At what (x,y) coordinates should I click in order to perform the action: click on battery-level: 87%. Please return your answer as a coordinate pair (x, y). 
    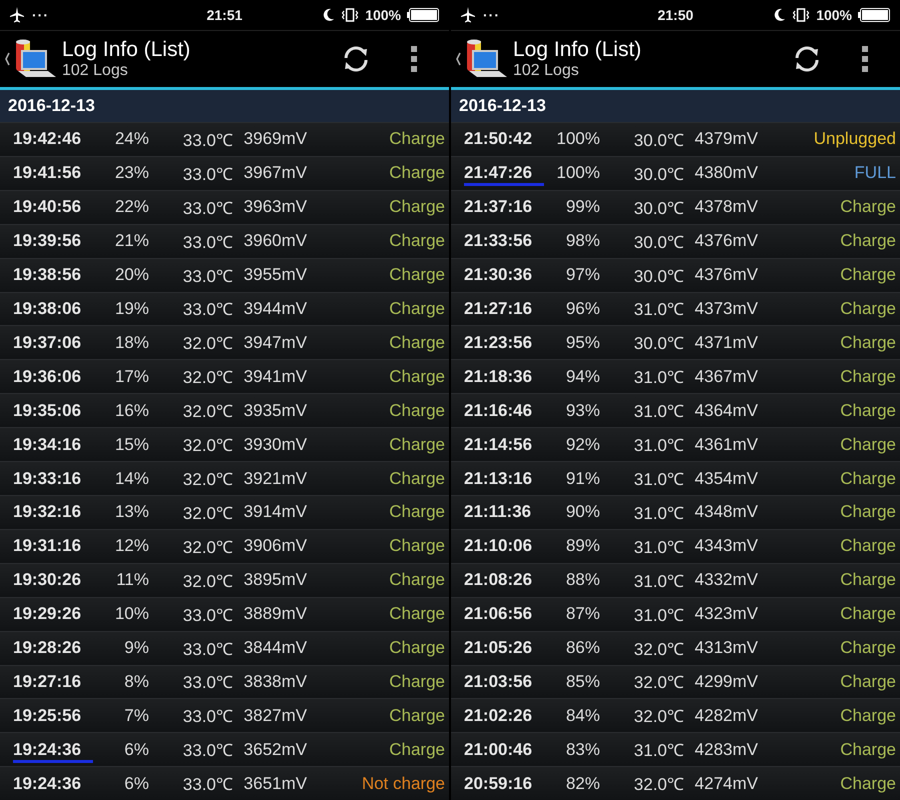
    Looking at the image, I should click on (582, 614).